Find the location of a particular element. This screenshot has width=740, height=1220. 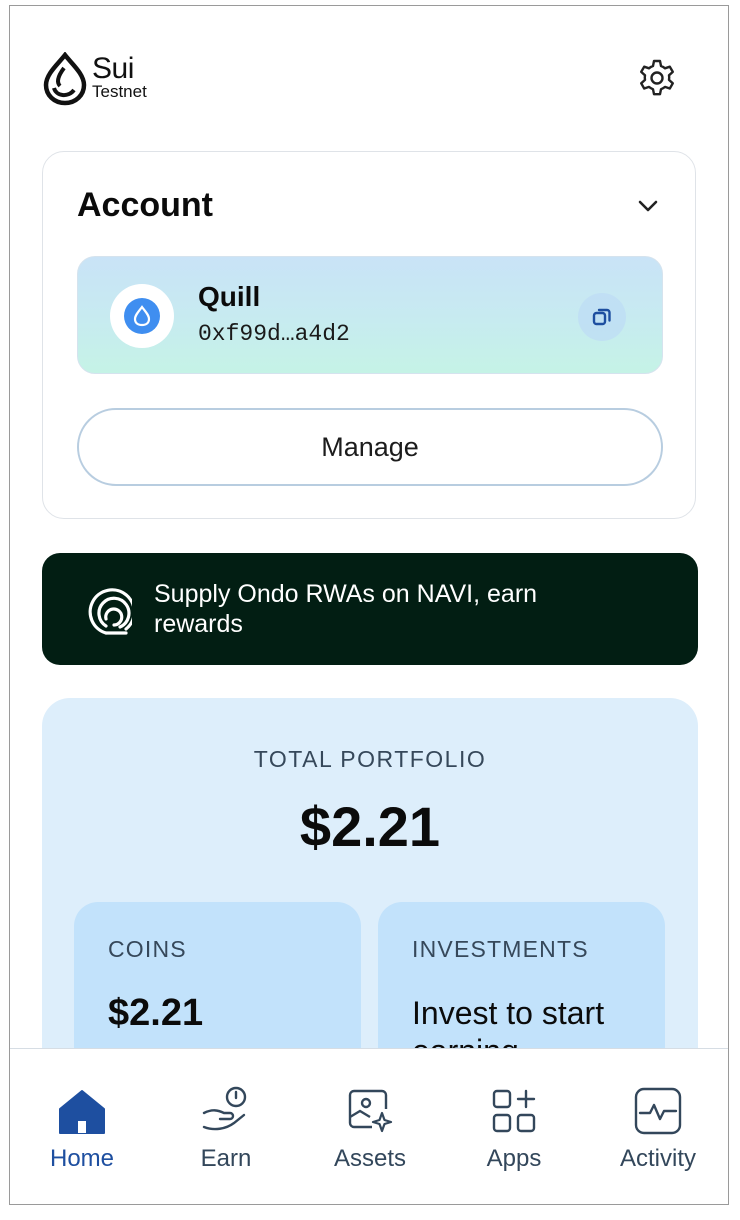

coins-value: $2.21 is located at coordinates (156, 1013).